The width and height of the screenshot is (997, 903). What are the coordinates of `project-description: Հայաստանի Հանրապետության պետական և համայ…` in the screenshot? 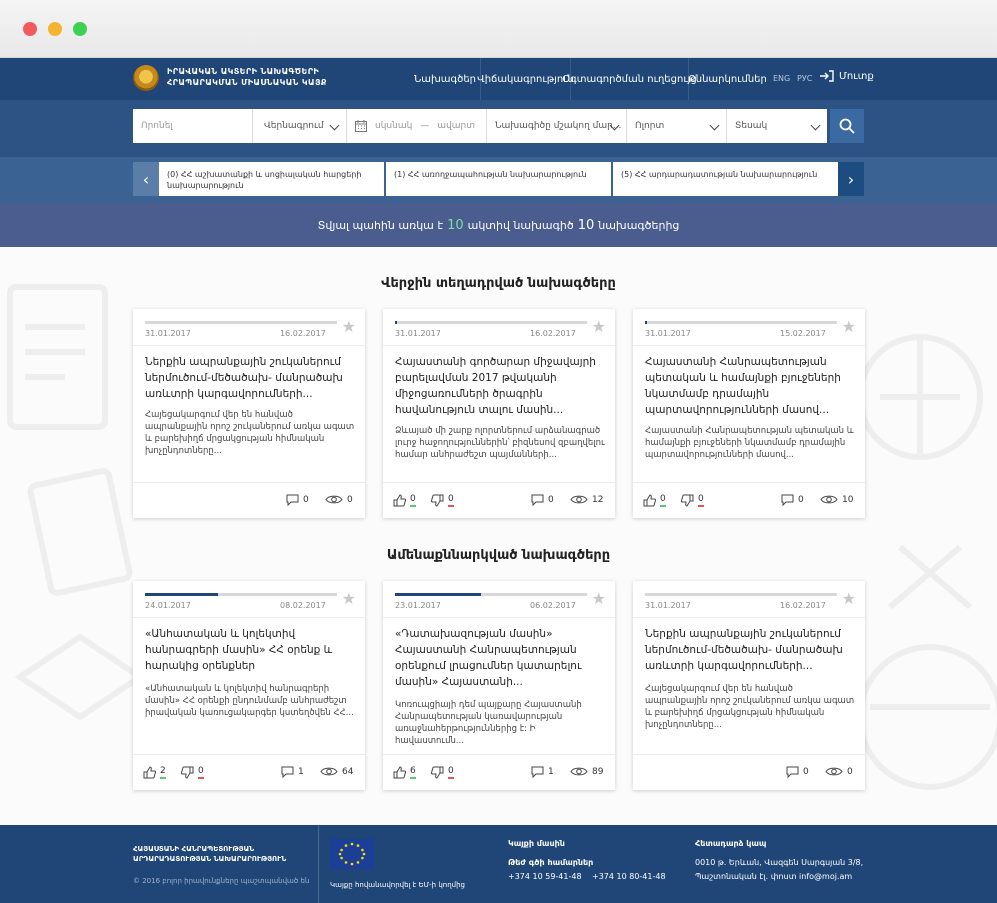 It's located at (749, 443).